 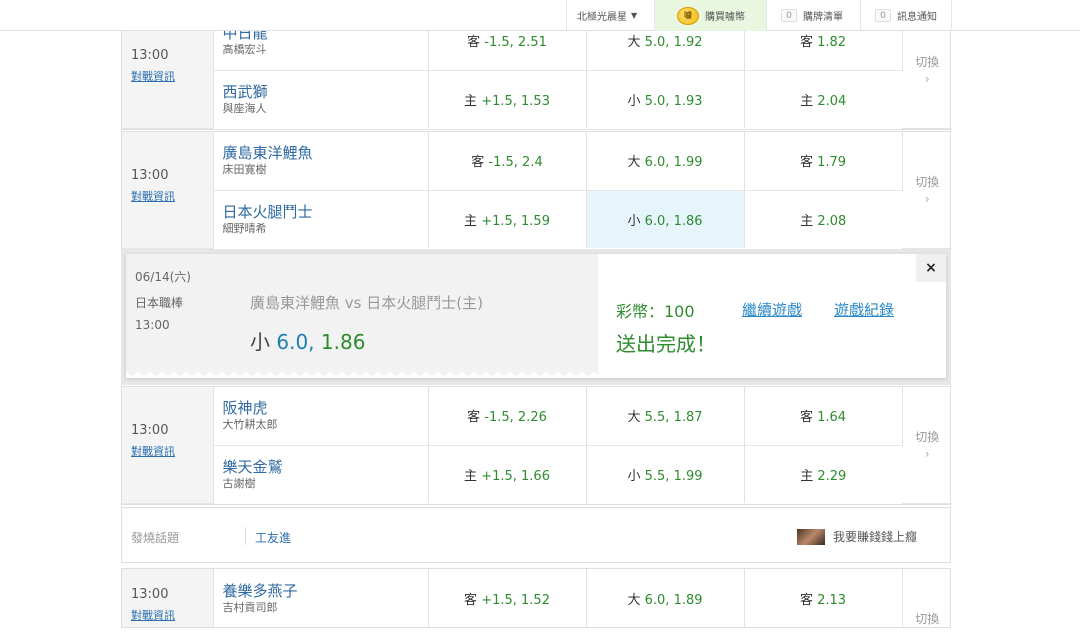 I want to click on user-name: 北極光晨星, so click(x=602, y=17).